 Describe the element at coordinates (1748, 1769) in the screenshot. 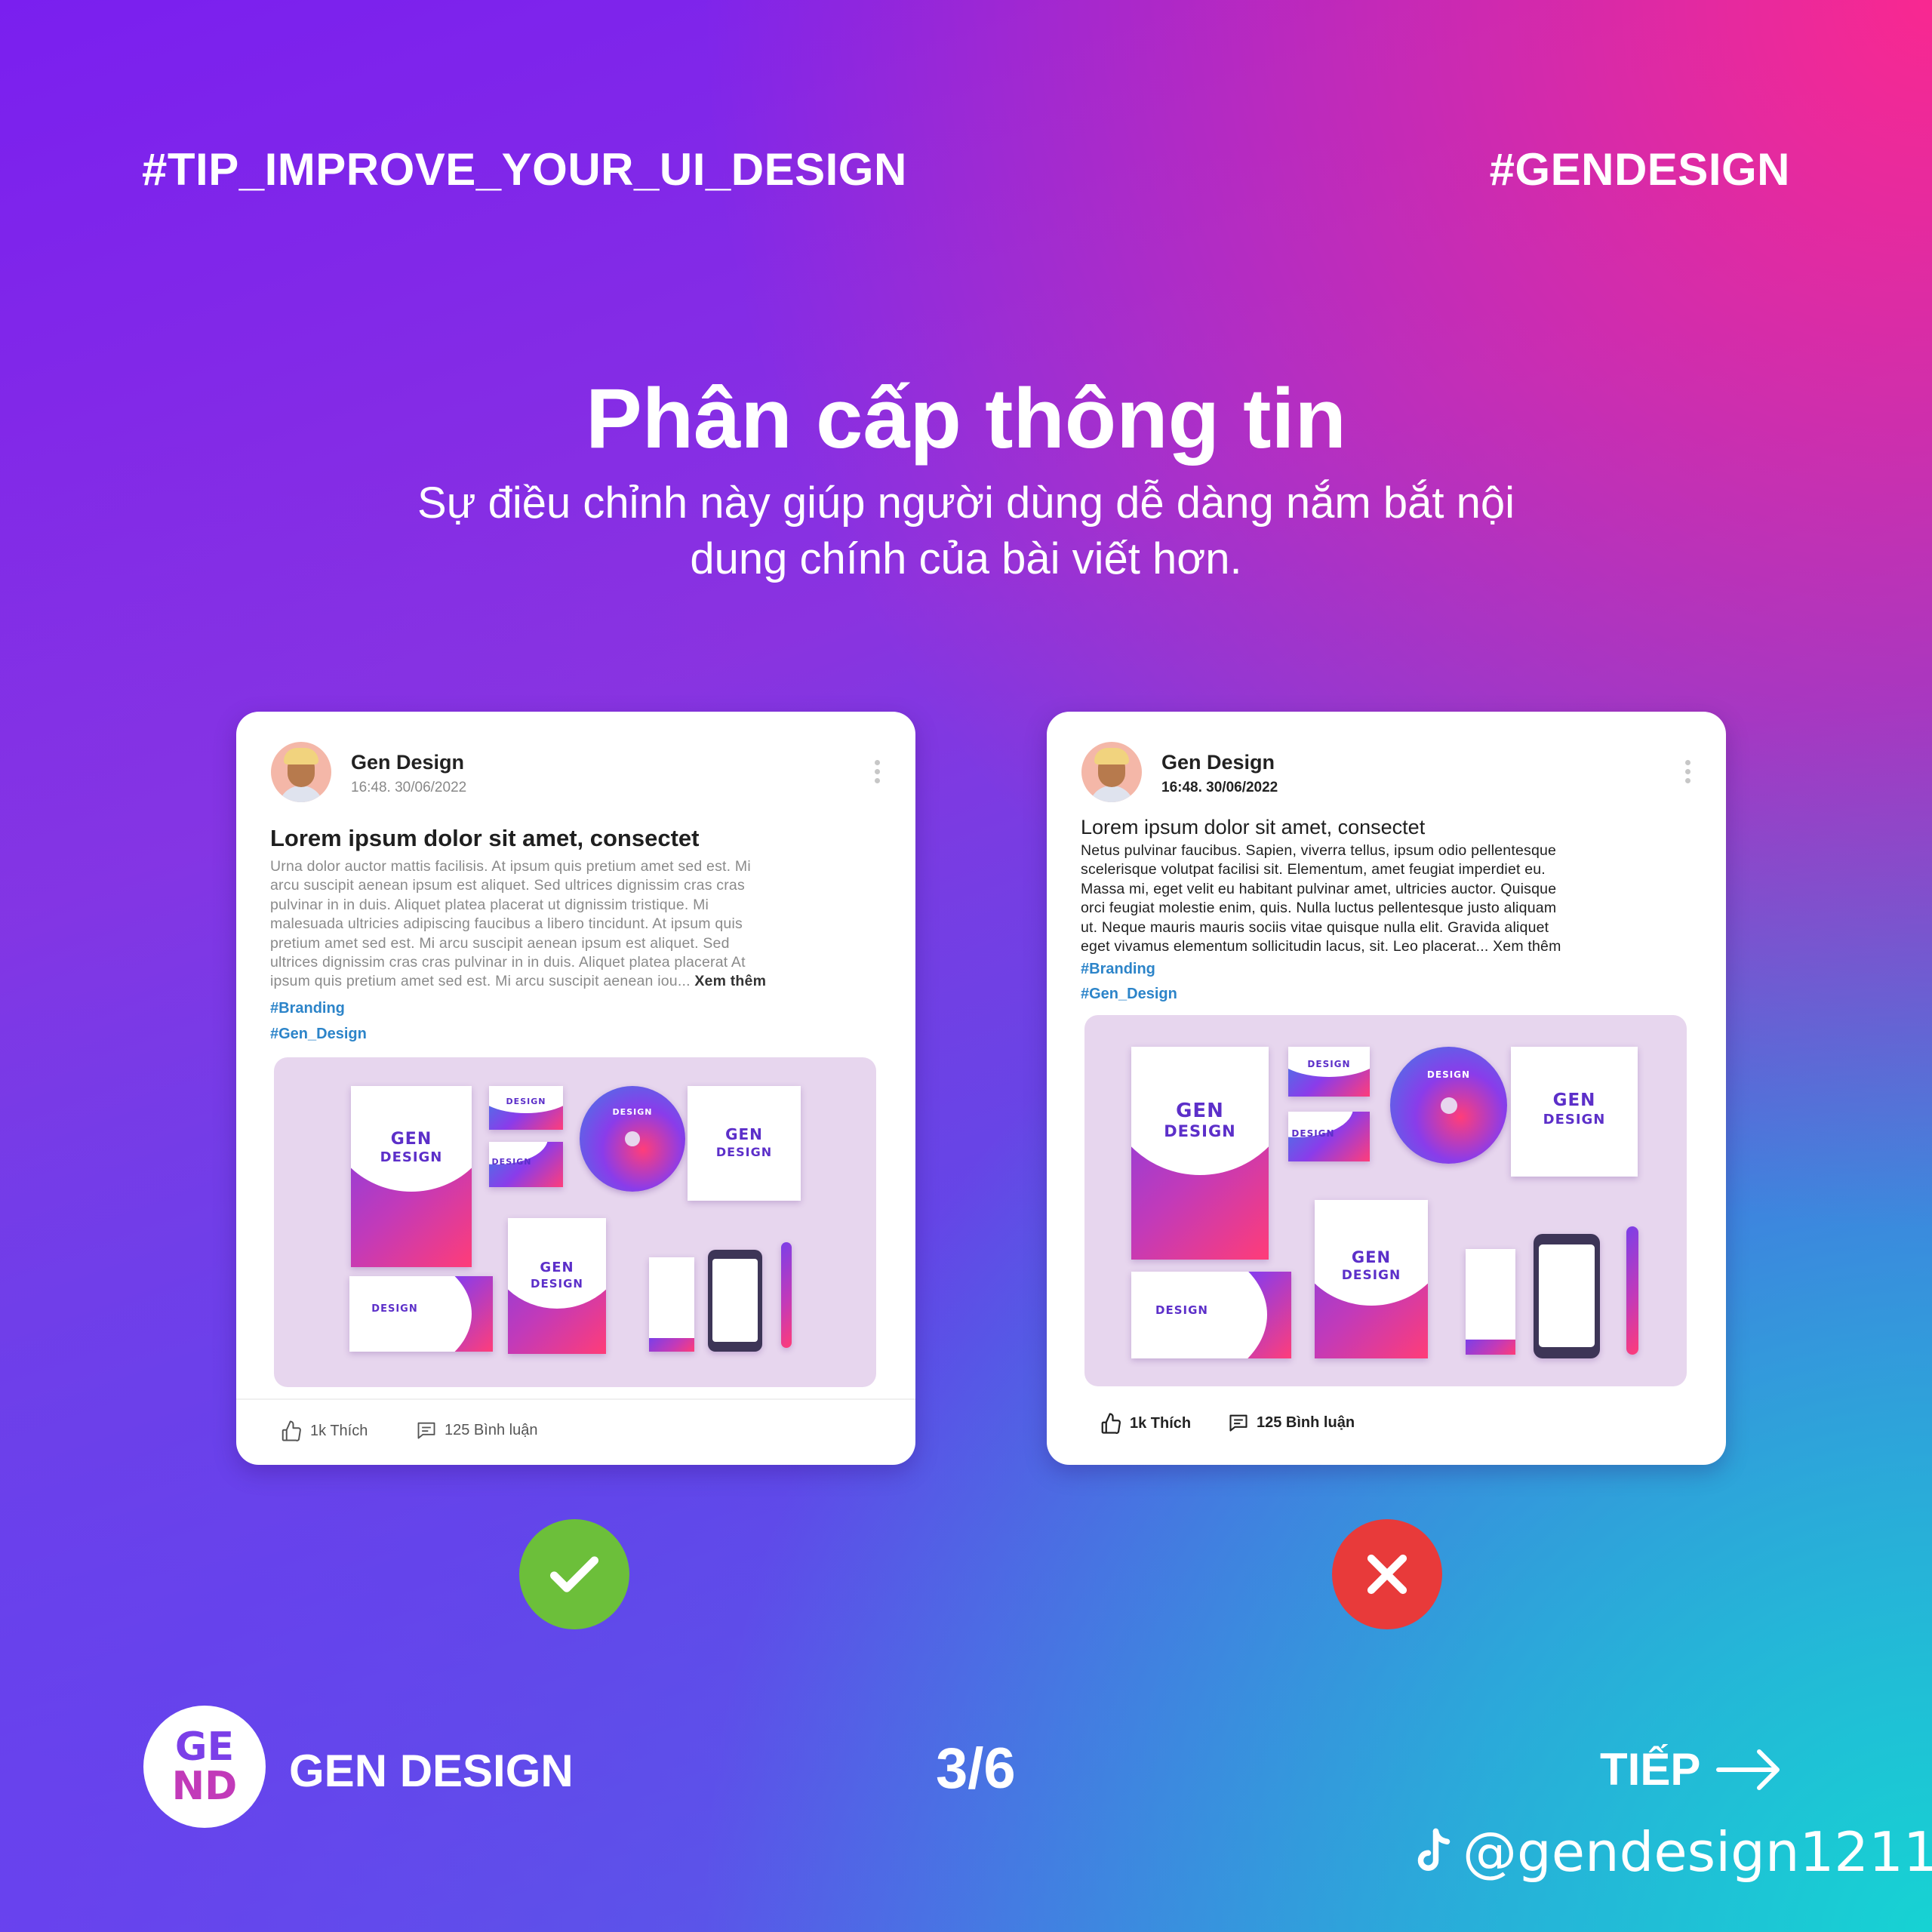

I see `arrow-right-icon` at that location.